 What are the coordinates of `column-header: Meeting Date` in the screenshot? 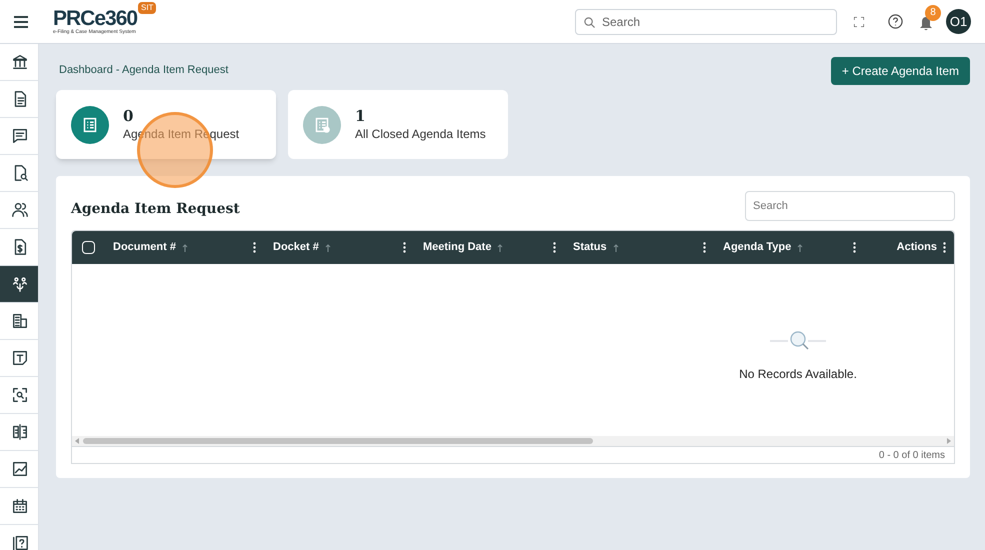 It's located at (489, 247).